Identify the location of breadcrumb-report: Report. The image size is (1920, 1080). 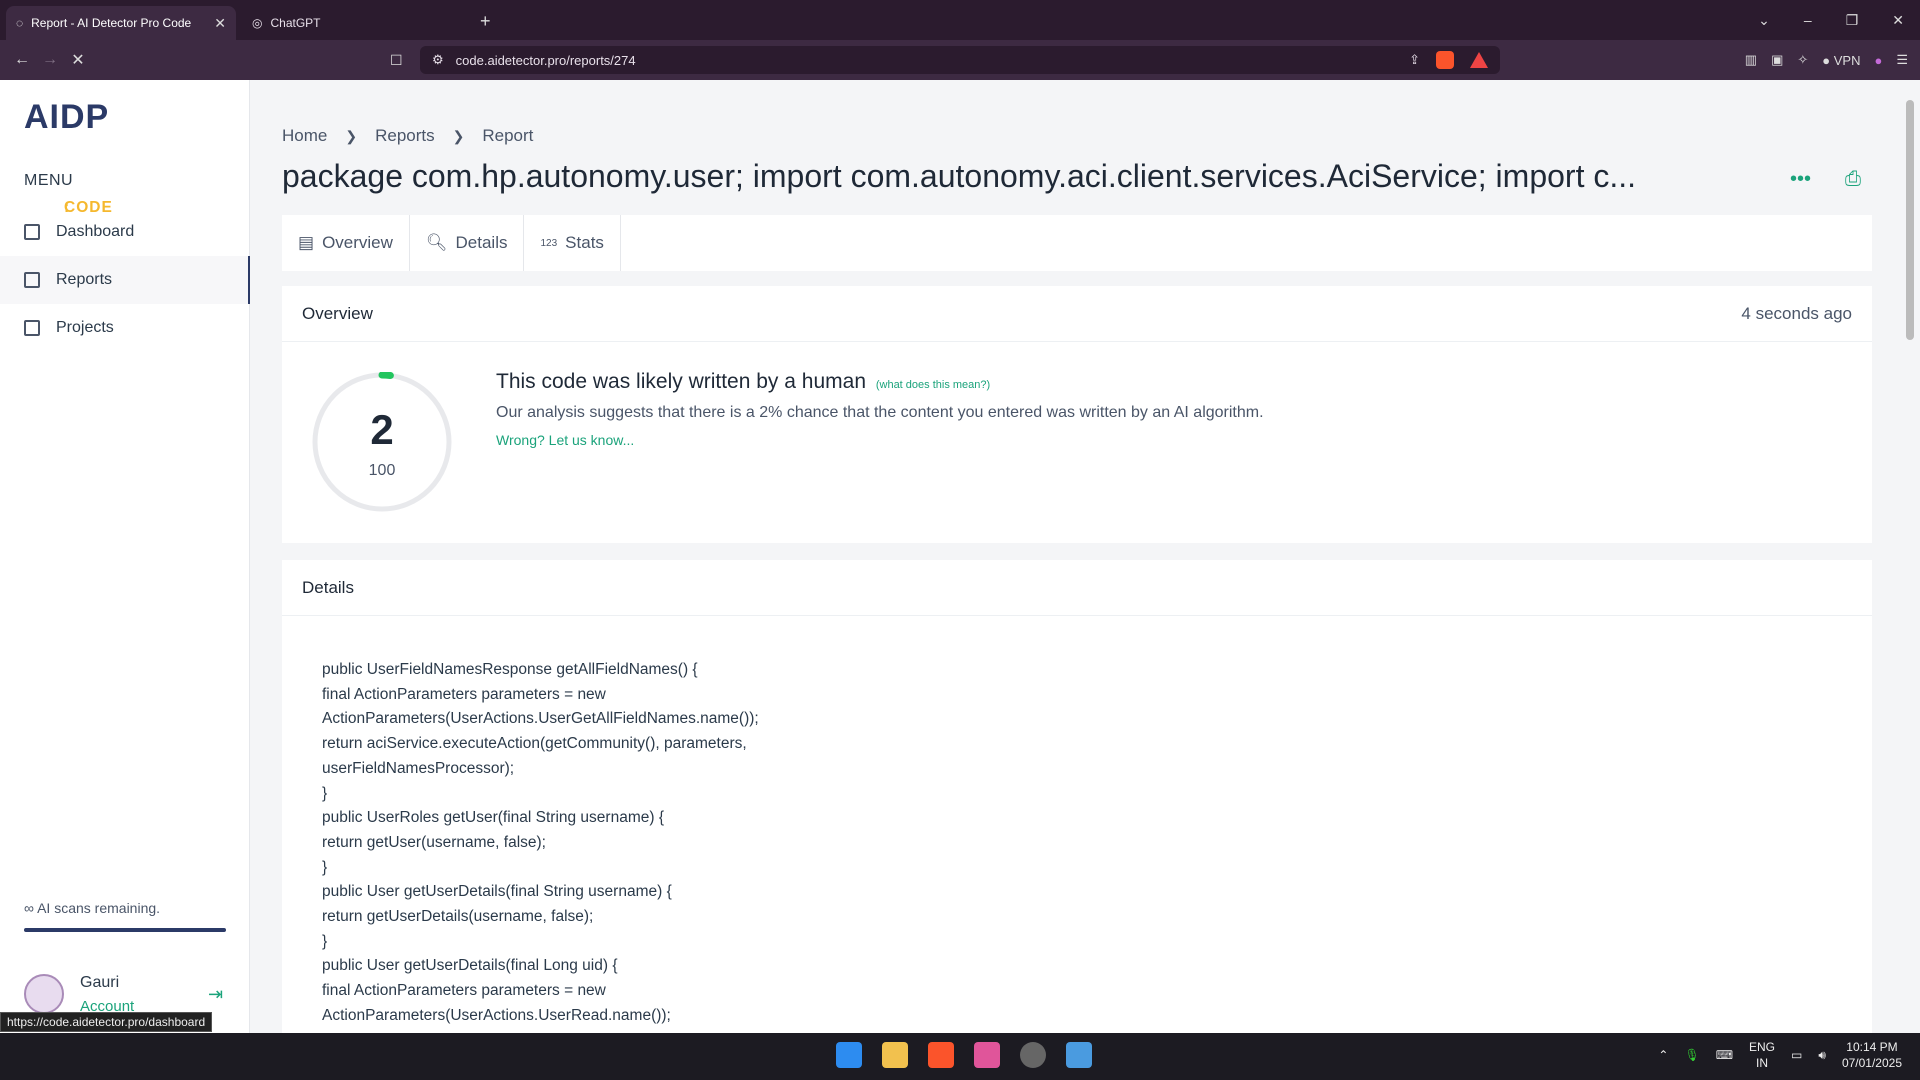
(508, 135).